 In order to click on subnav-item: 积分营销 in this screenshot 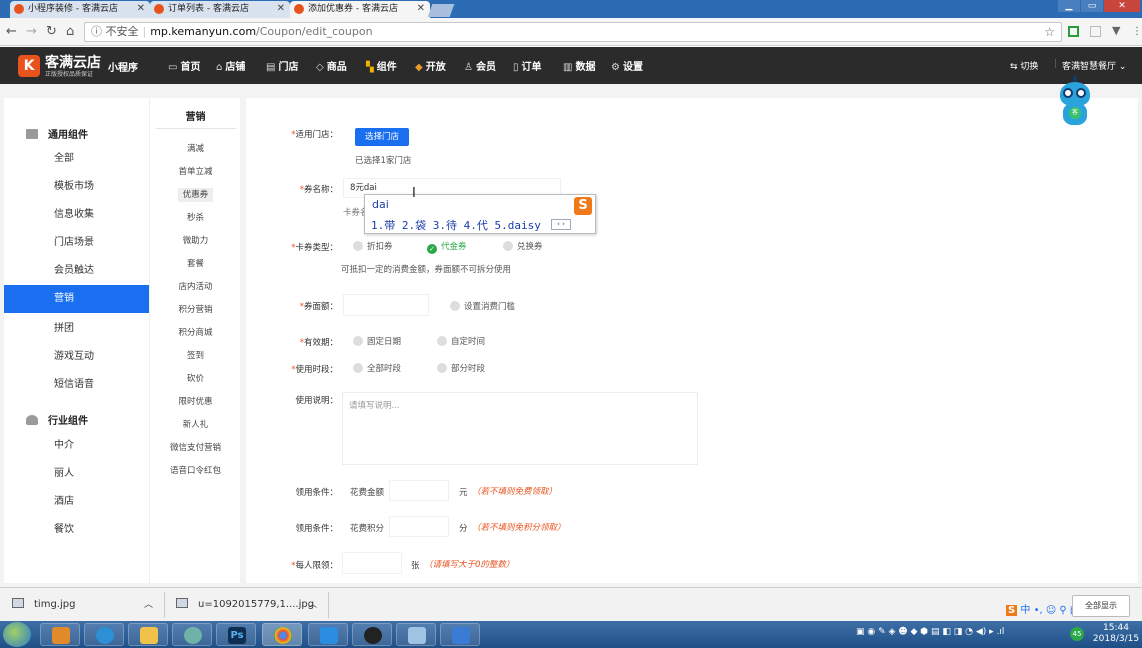, I will do `click(195, 310)`.